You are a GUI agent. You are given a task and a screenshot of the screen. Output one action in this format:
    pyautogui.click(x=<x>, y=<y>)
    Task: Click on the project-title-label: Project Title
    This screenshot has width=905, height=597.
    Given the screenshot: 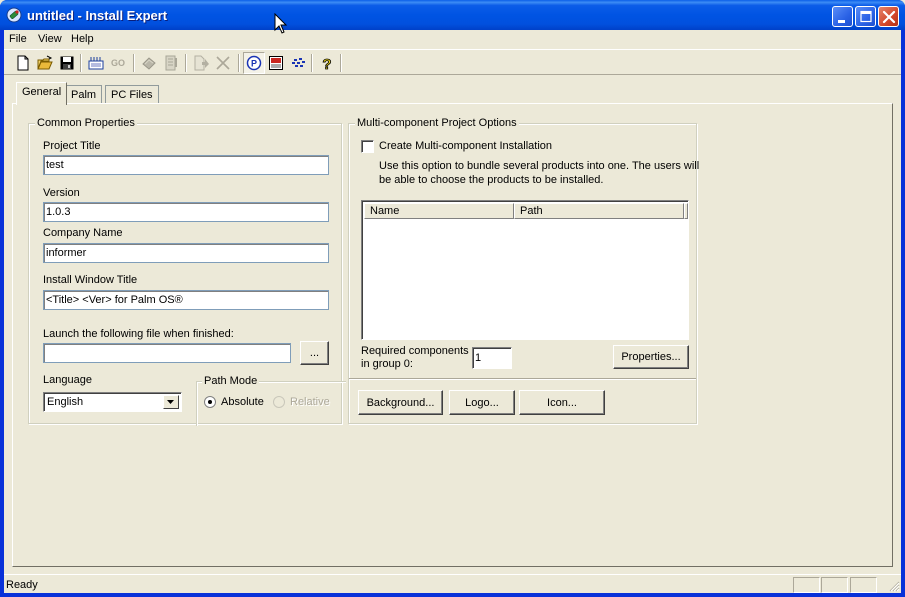 What is the action you would take?
    pyautogui.click(x=72, y=146)
    